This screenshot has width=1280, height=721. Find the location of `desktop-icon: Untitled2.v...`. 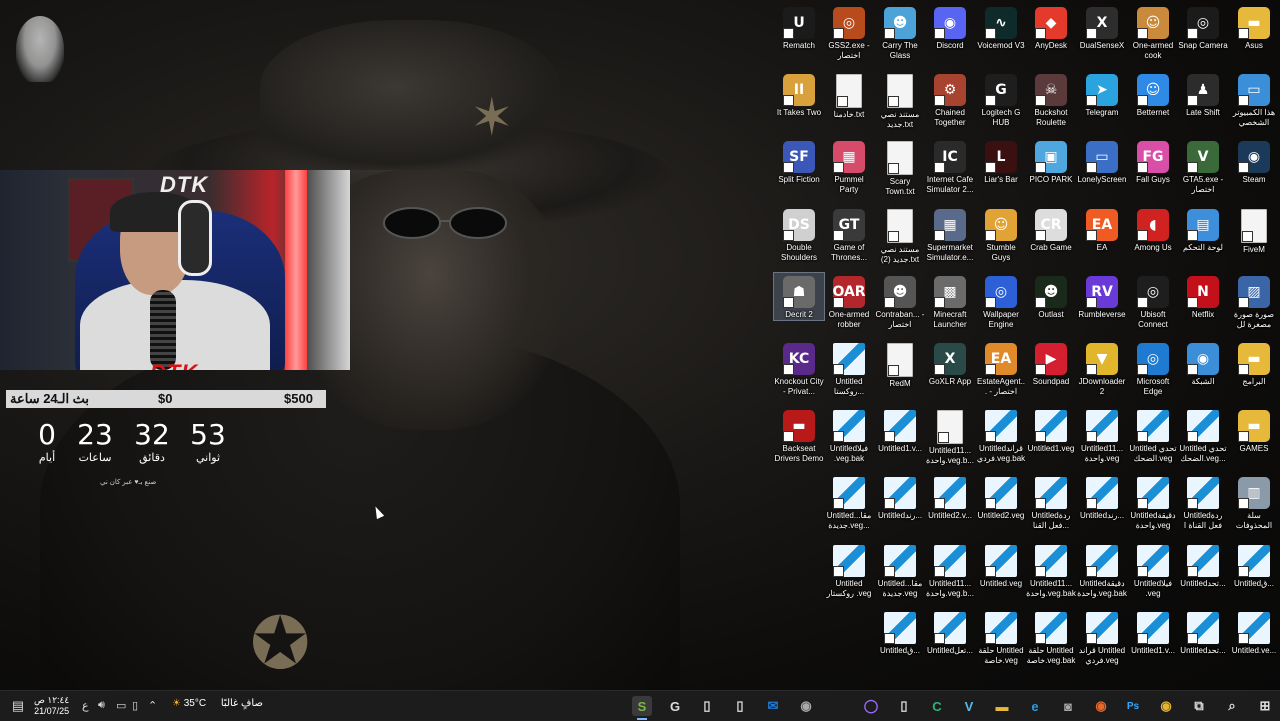

desktop-icon: Untitled2.v... is located at coordinates (950, 497).